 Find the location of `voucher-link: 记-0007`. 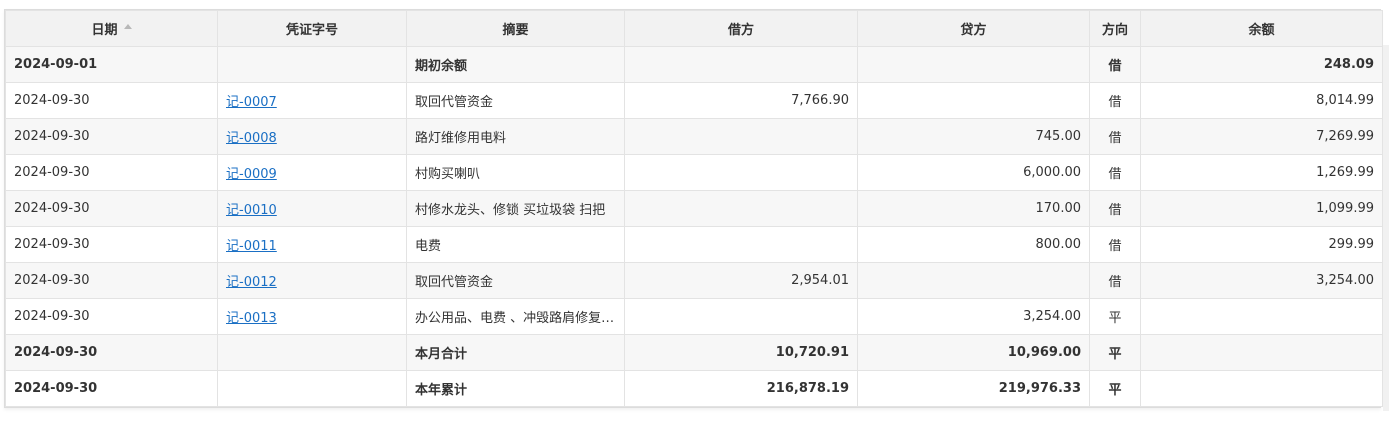

voucher-link: 记-0007 is located at coordinates (251, 102).